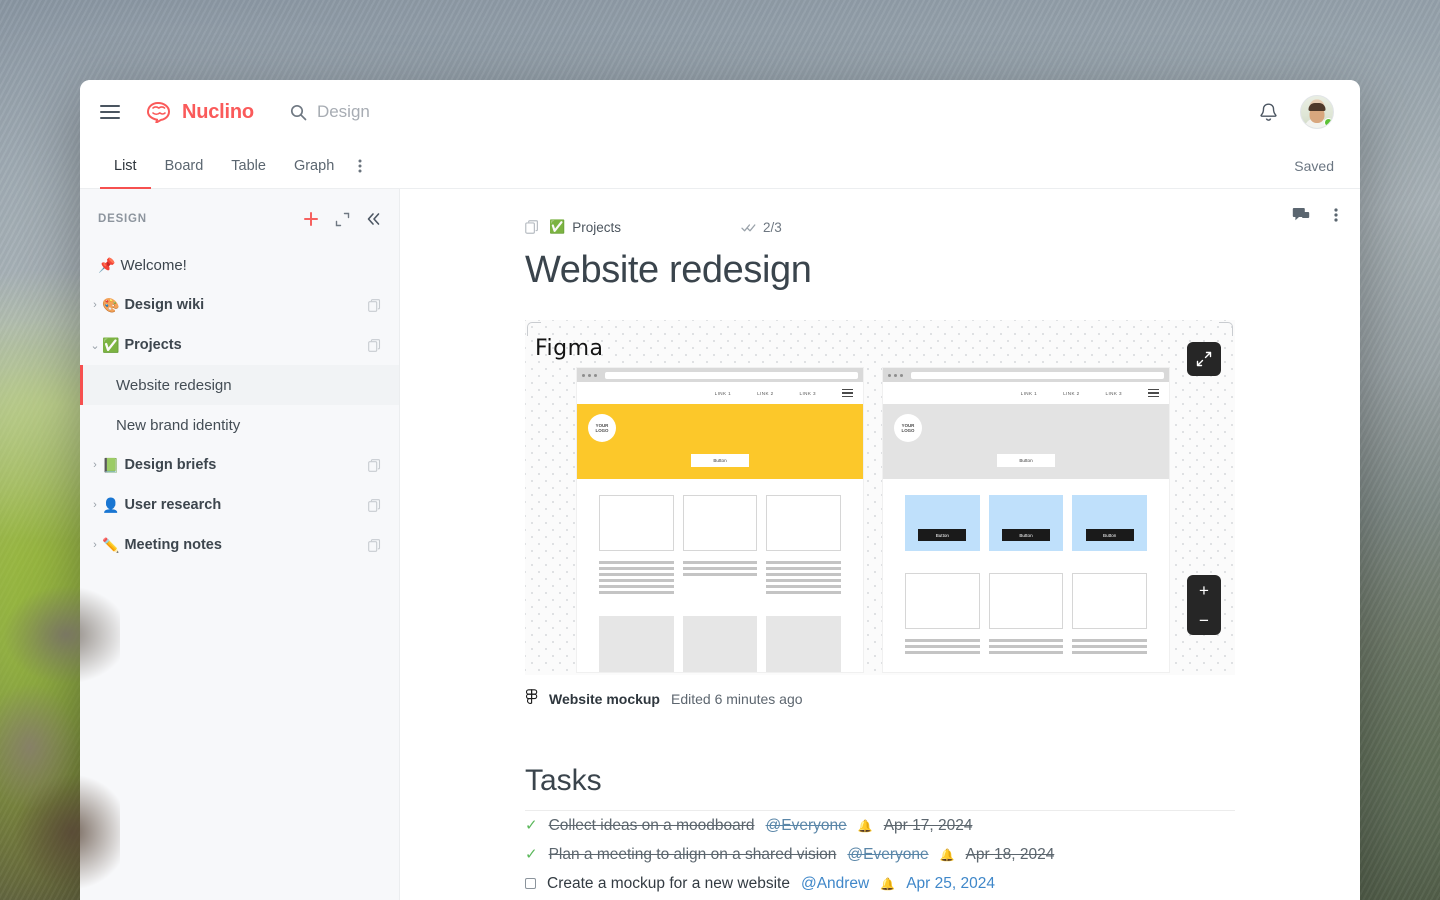 Image resolution: width=1440 pixels, height=900 pixels. I want to click on task-mention: @Andrew, so click(835, 884).